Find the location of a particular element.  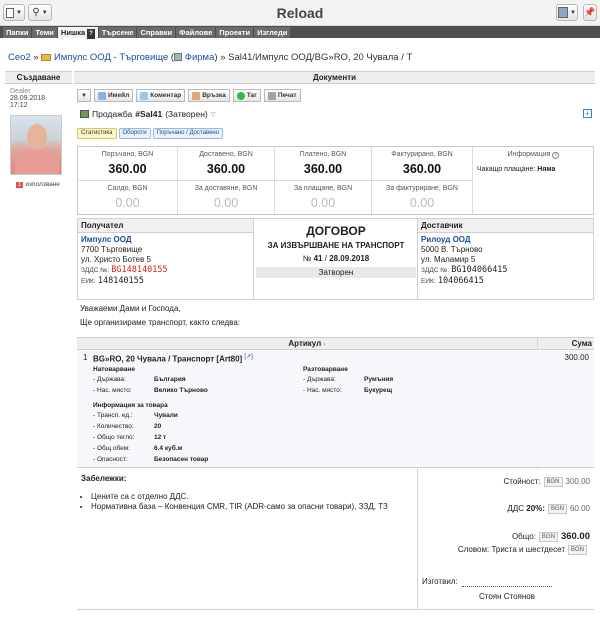

cargo-value: Чували is located at coordinates (166, 415).